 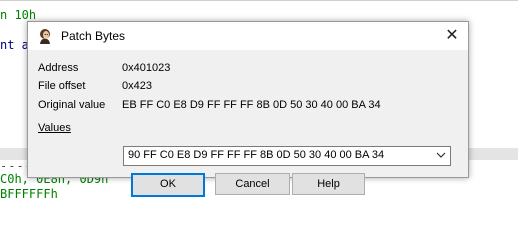 I want to click on dialog-title: Patch Bytes, so click(x=93, y=36).